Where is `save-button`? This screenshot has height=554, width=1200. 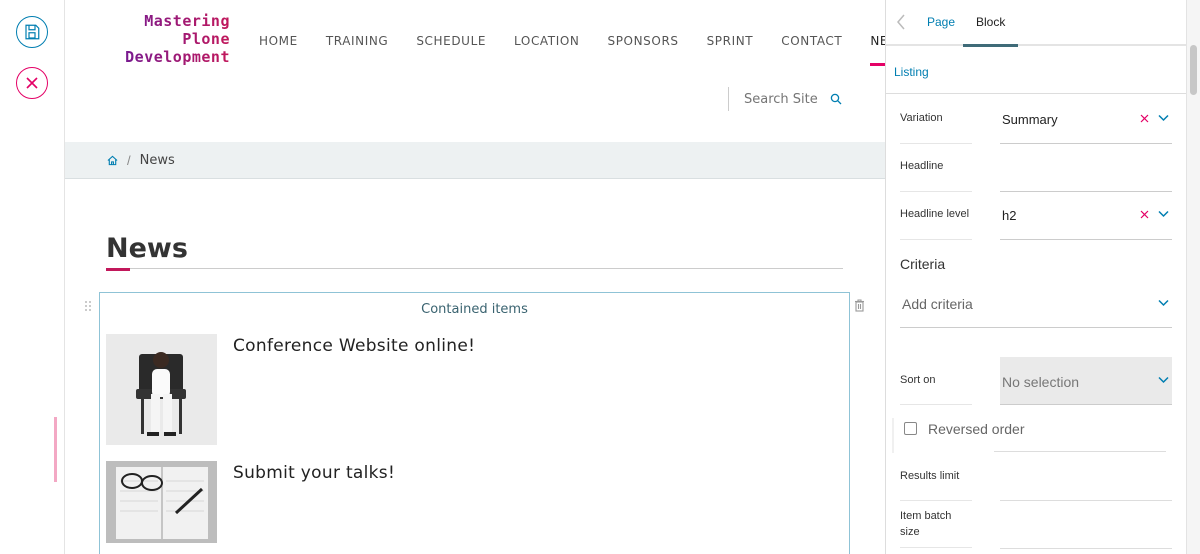
save-button is located at coordinates (32, 32).